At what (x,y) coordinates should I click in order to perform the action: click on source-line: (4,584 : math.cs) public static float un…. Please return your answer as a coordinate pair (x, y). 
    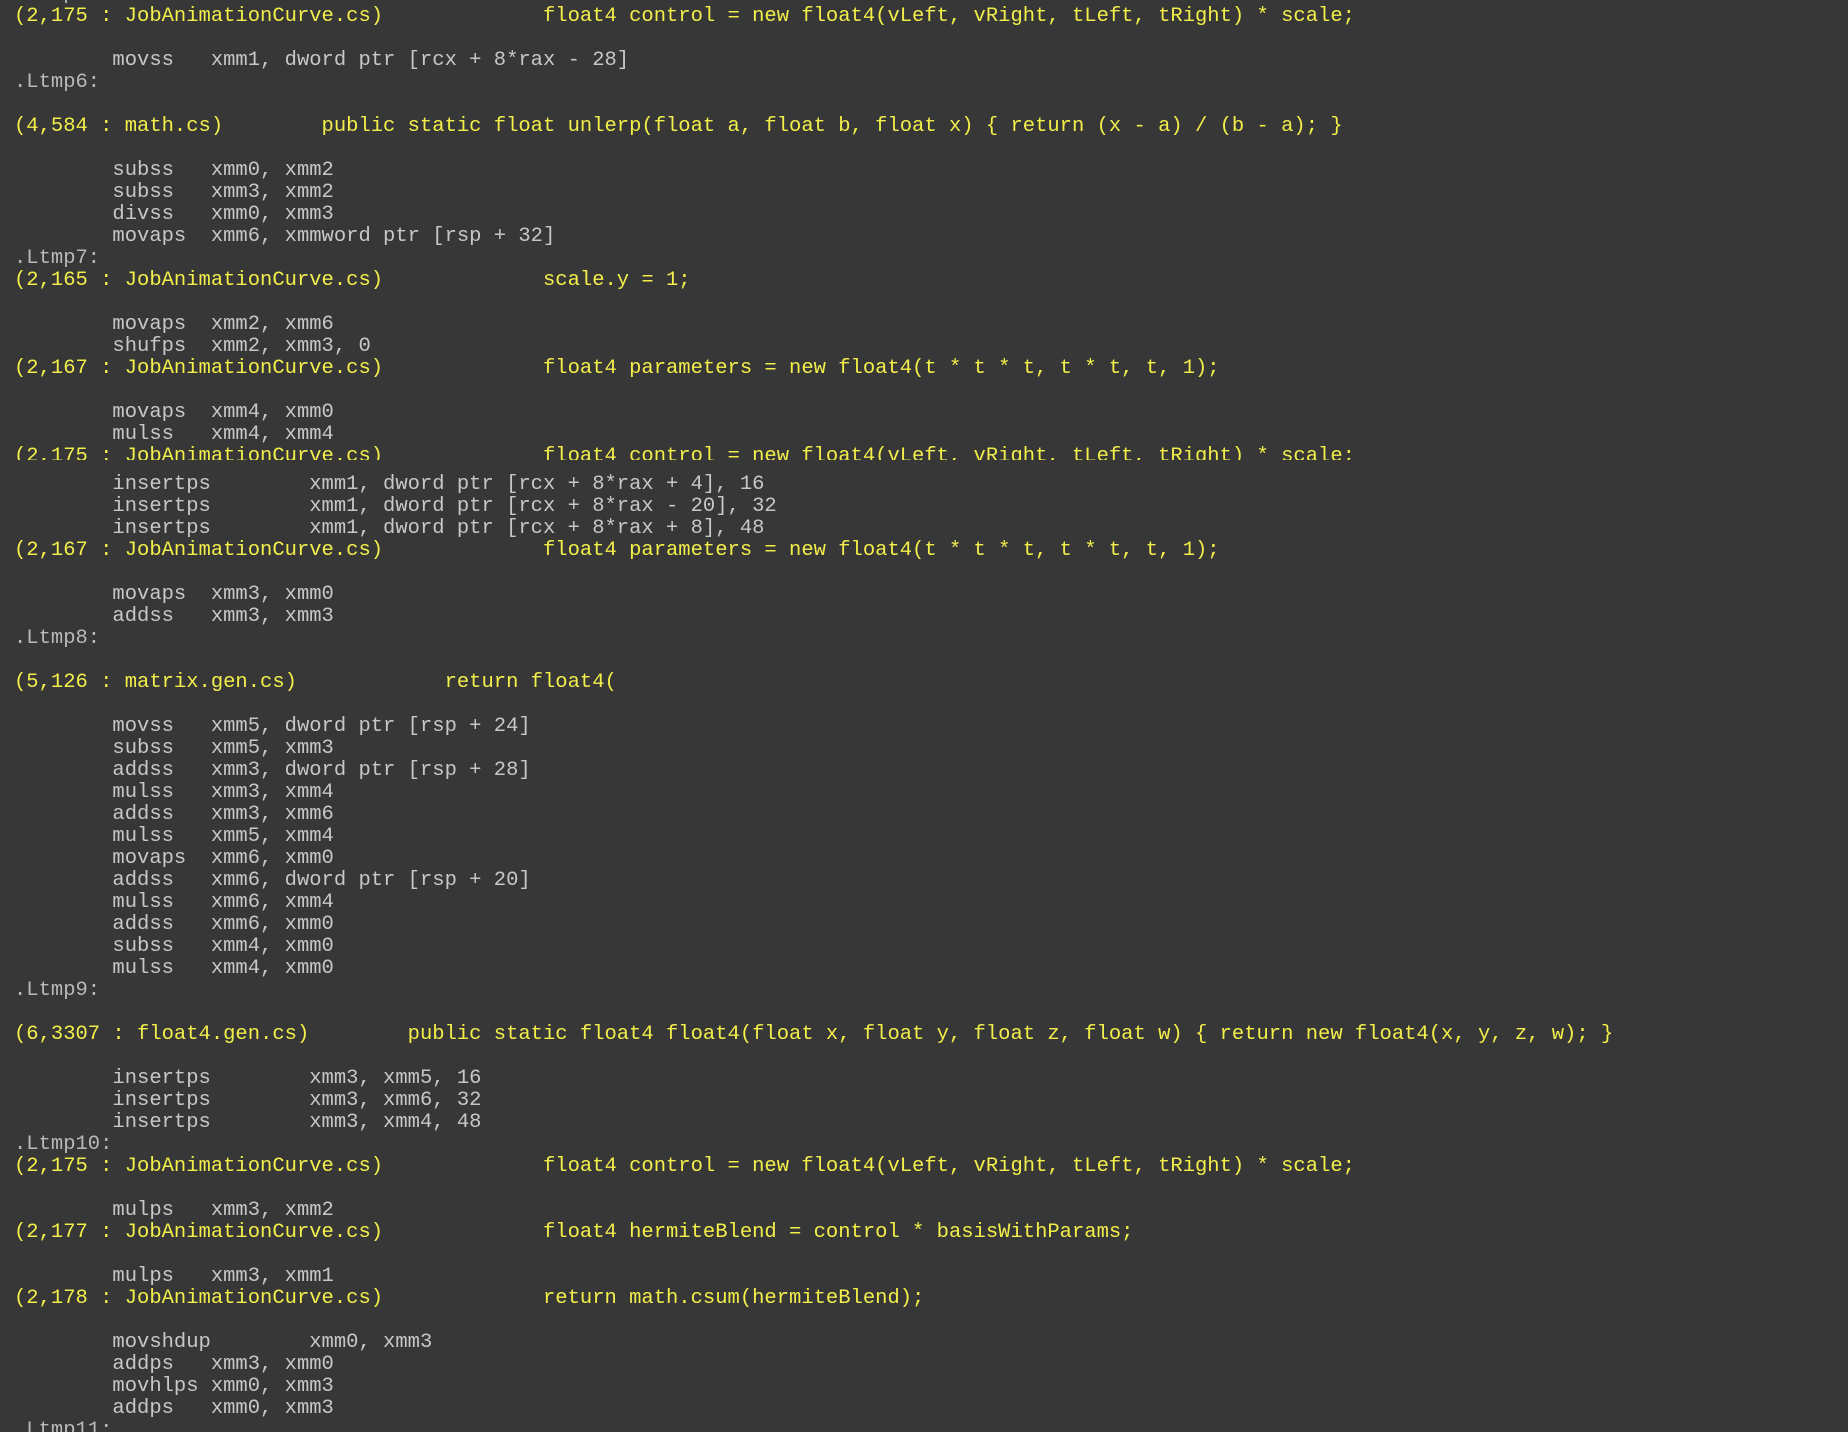
    Looking at the image, I should click on (678, 126).